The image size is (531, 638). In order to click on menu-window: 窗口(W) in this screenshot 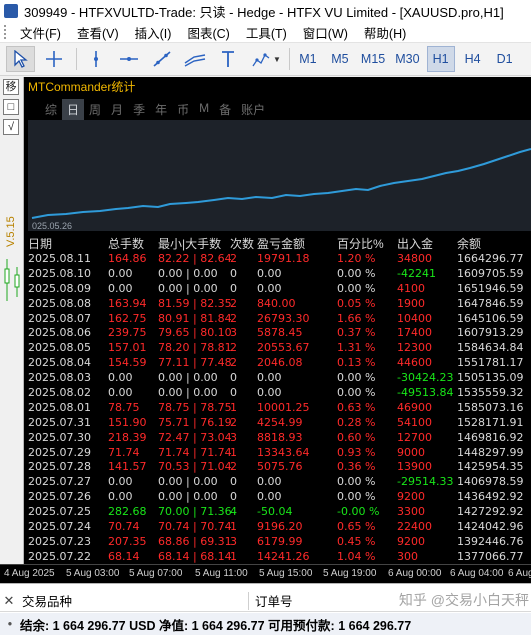, I will do `click(325, 32)`.